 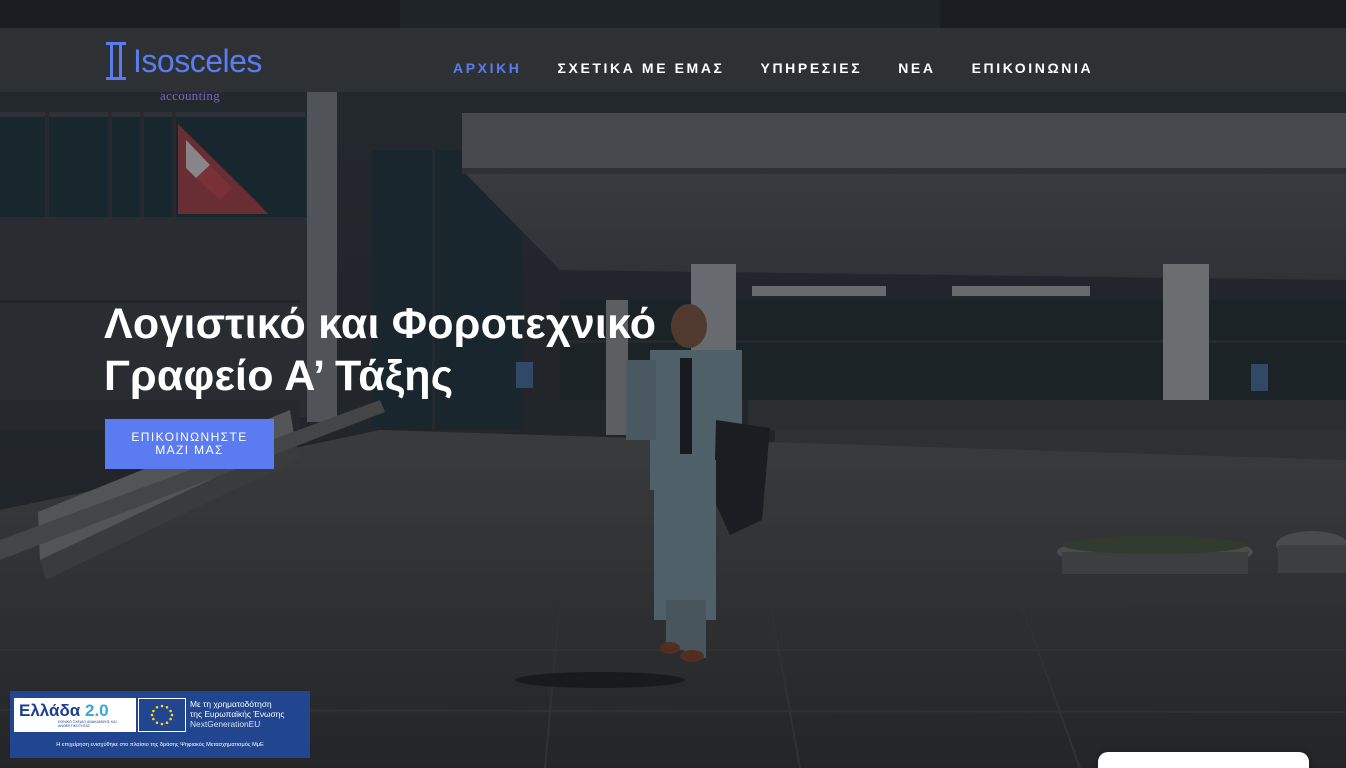 What do you see at coordinates (1203, 760) in the screenshot?
I see `corner-widget` at bounding box center [1203, 760].